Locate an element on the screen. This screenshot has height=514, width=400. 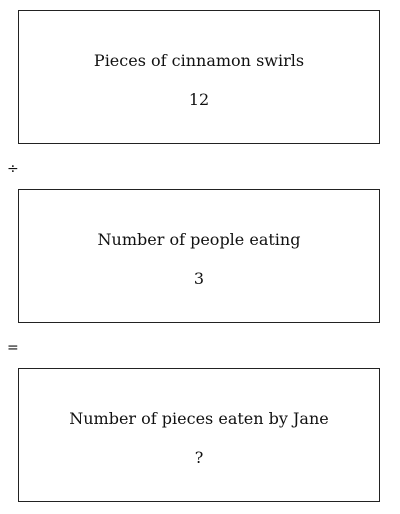
divisor-label: Number of people eating is located at coordinates (199, 239).